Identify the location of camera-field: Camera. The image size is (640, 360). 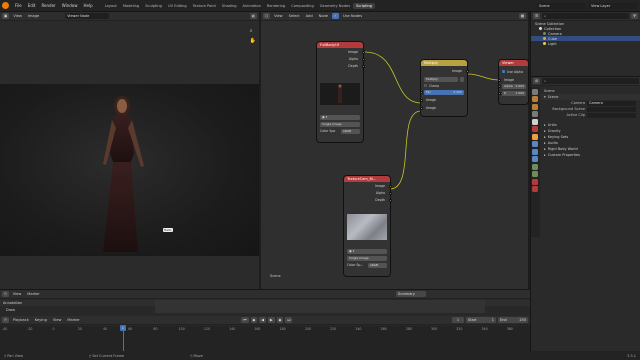
(611, 103).